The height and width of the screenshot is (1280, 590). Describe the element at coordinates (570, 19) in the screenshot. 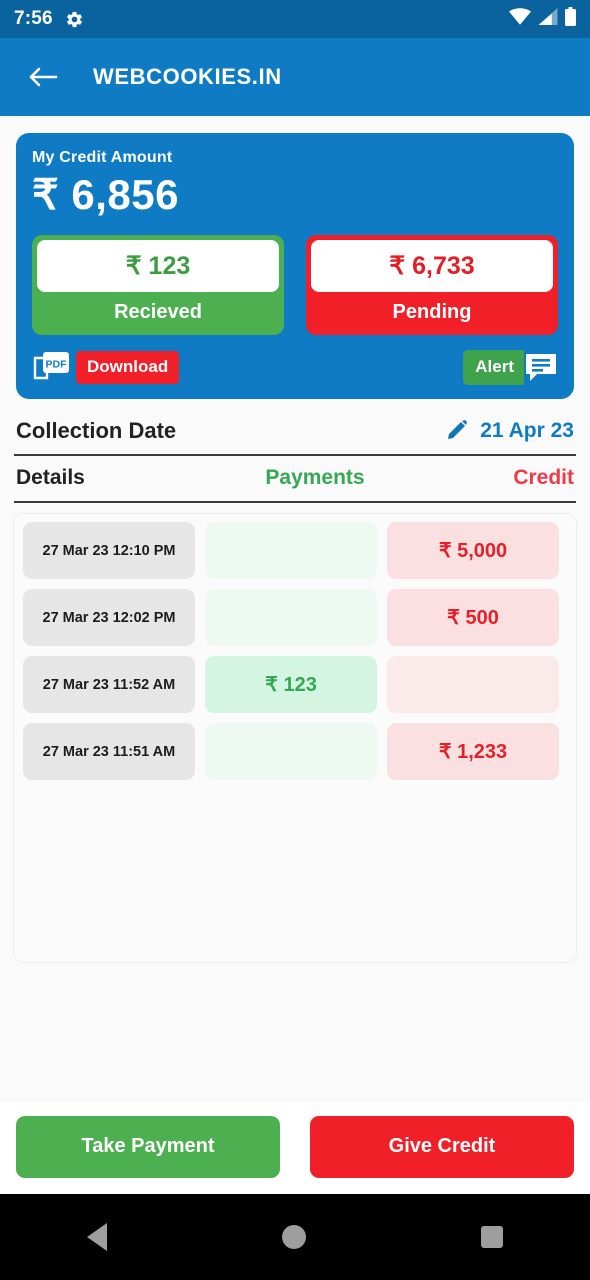

I see `battery-icon` at that location.